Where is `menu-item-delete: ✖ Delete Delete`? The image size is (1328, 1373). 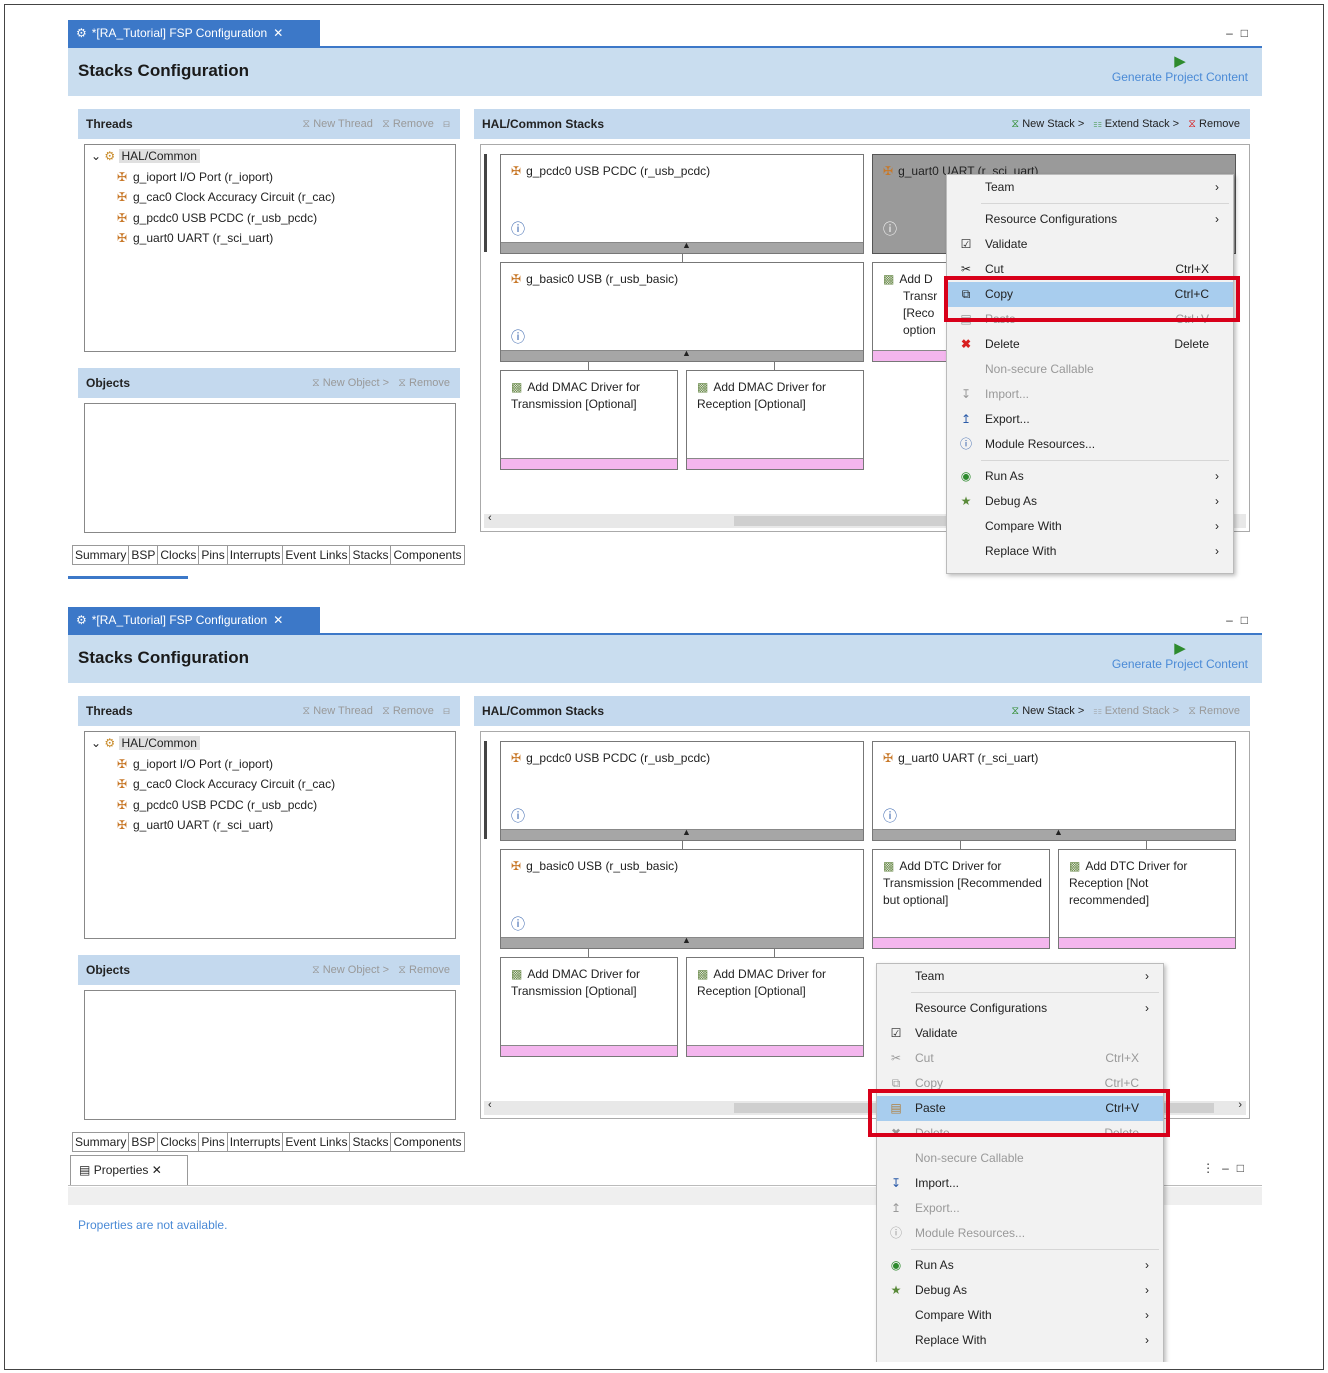
menu-item-delete: ✖ Delete Delete is located at coordinates (1090, 344).